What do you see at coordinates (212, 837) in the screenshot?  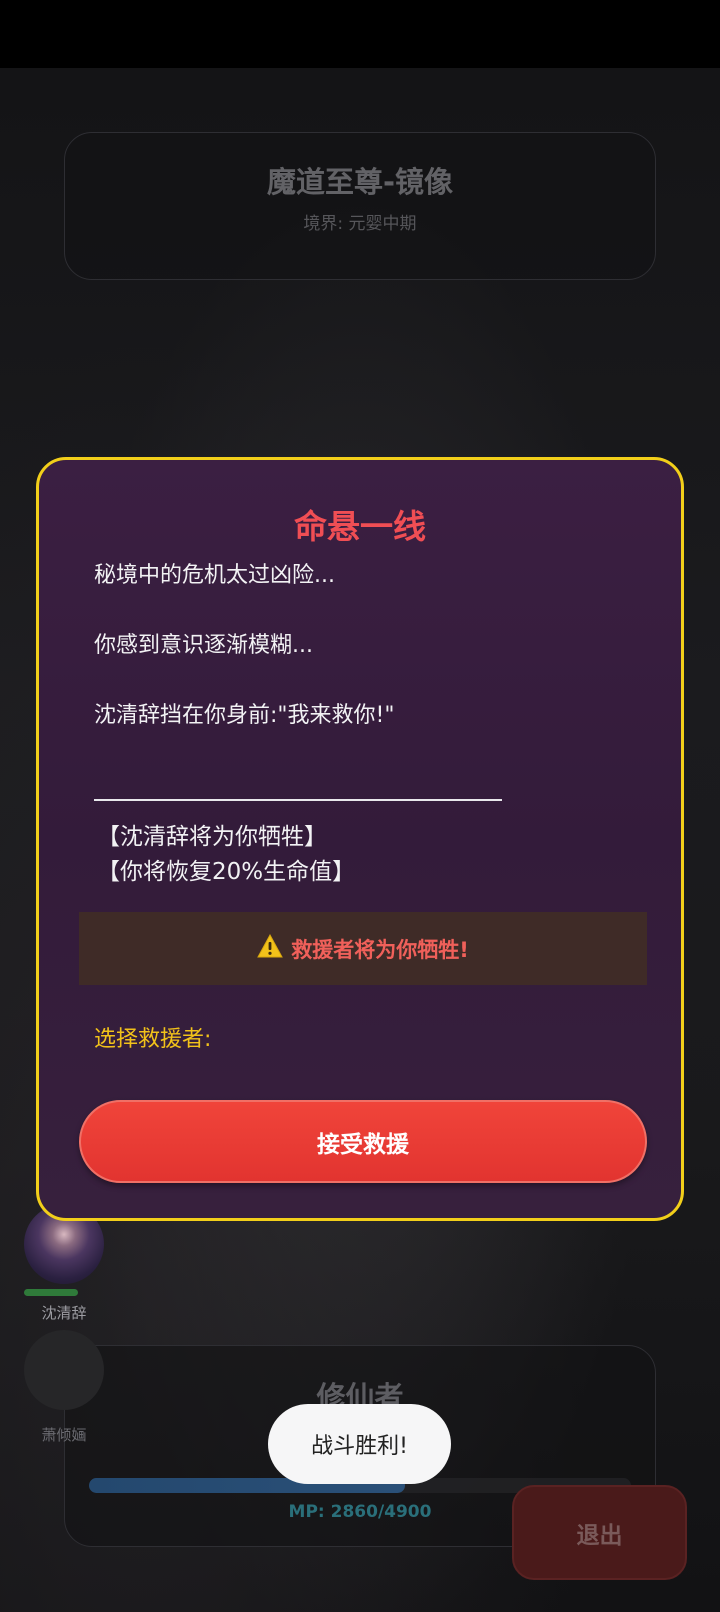 I see `effect-line: 【沈清辞将为你牺牲】` at bounding box center [212, 837].